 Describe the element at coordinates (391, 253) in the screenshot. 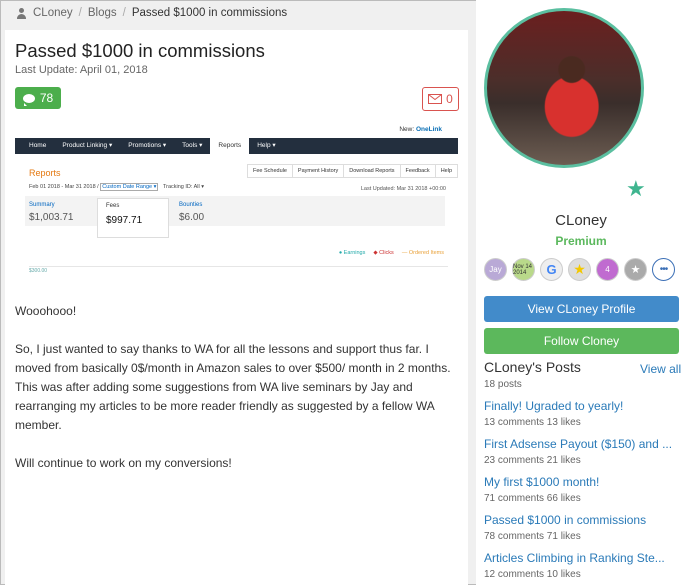

I see `image-chart-legend: ● Earnings ◆ Clicks — Ordered Items` at that location.